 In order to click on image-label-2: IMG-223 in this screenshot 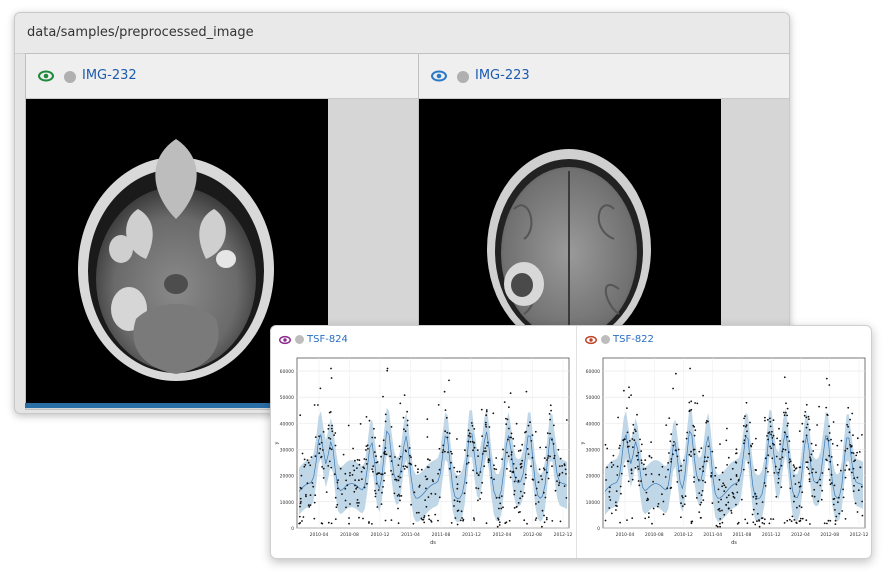, I will do `click(502, 75)`.